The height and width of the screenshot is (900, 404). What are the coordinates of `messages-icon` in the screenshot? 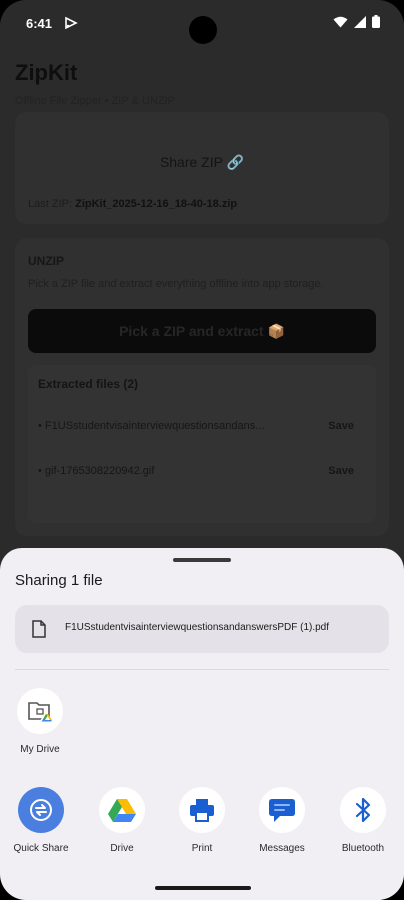 It's located at (282, 810).